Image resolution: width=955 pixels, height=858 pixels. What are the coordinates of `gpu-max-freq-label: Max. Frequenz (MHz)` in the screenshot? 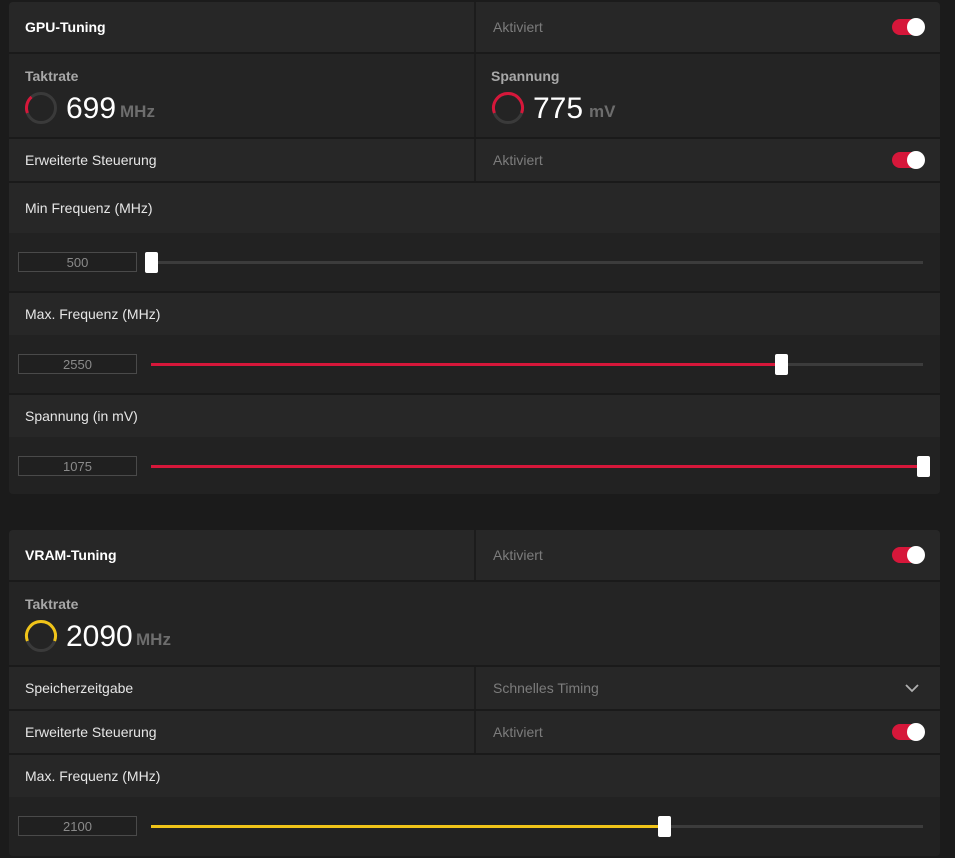 It's located at (93, 314).